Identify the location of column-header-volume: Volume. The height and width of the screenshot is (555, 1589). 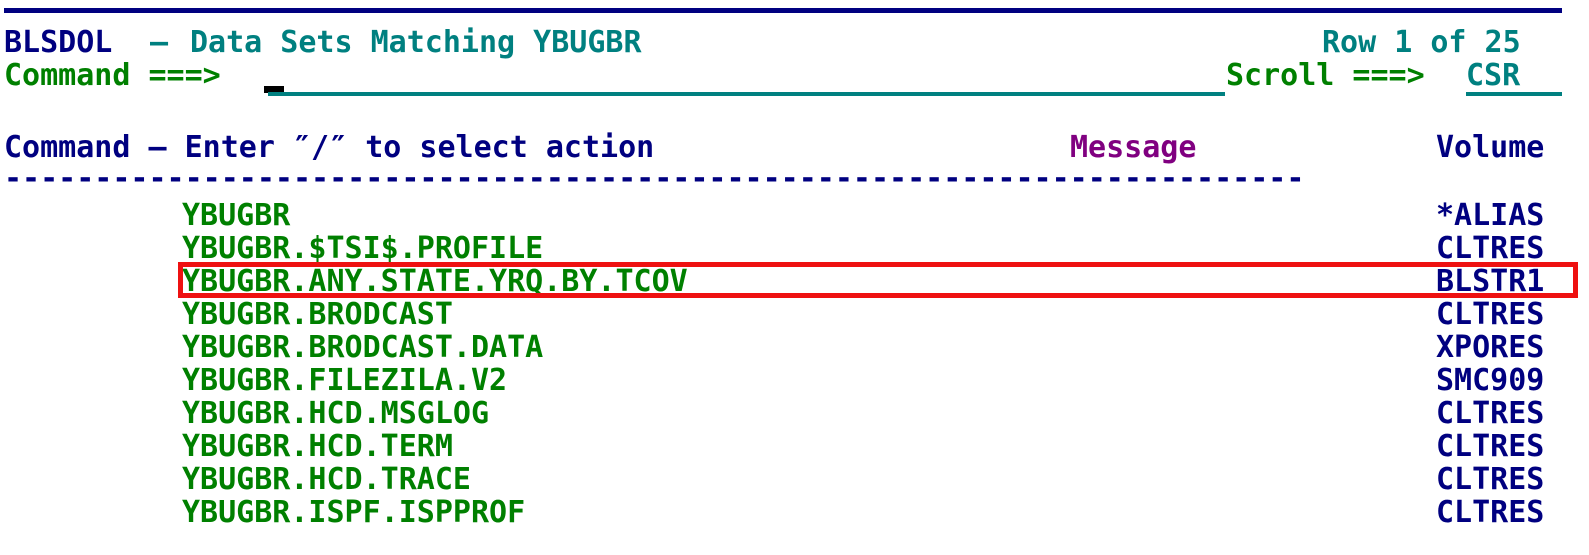
(1490, 147).